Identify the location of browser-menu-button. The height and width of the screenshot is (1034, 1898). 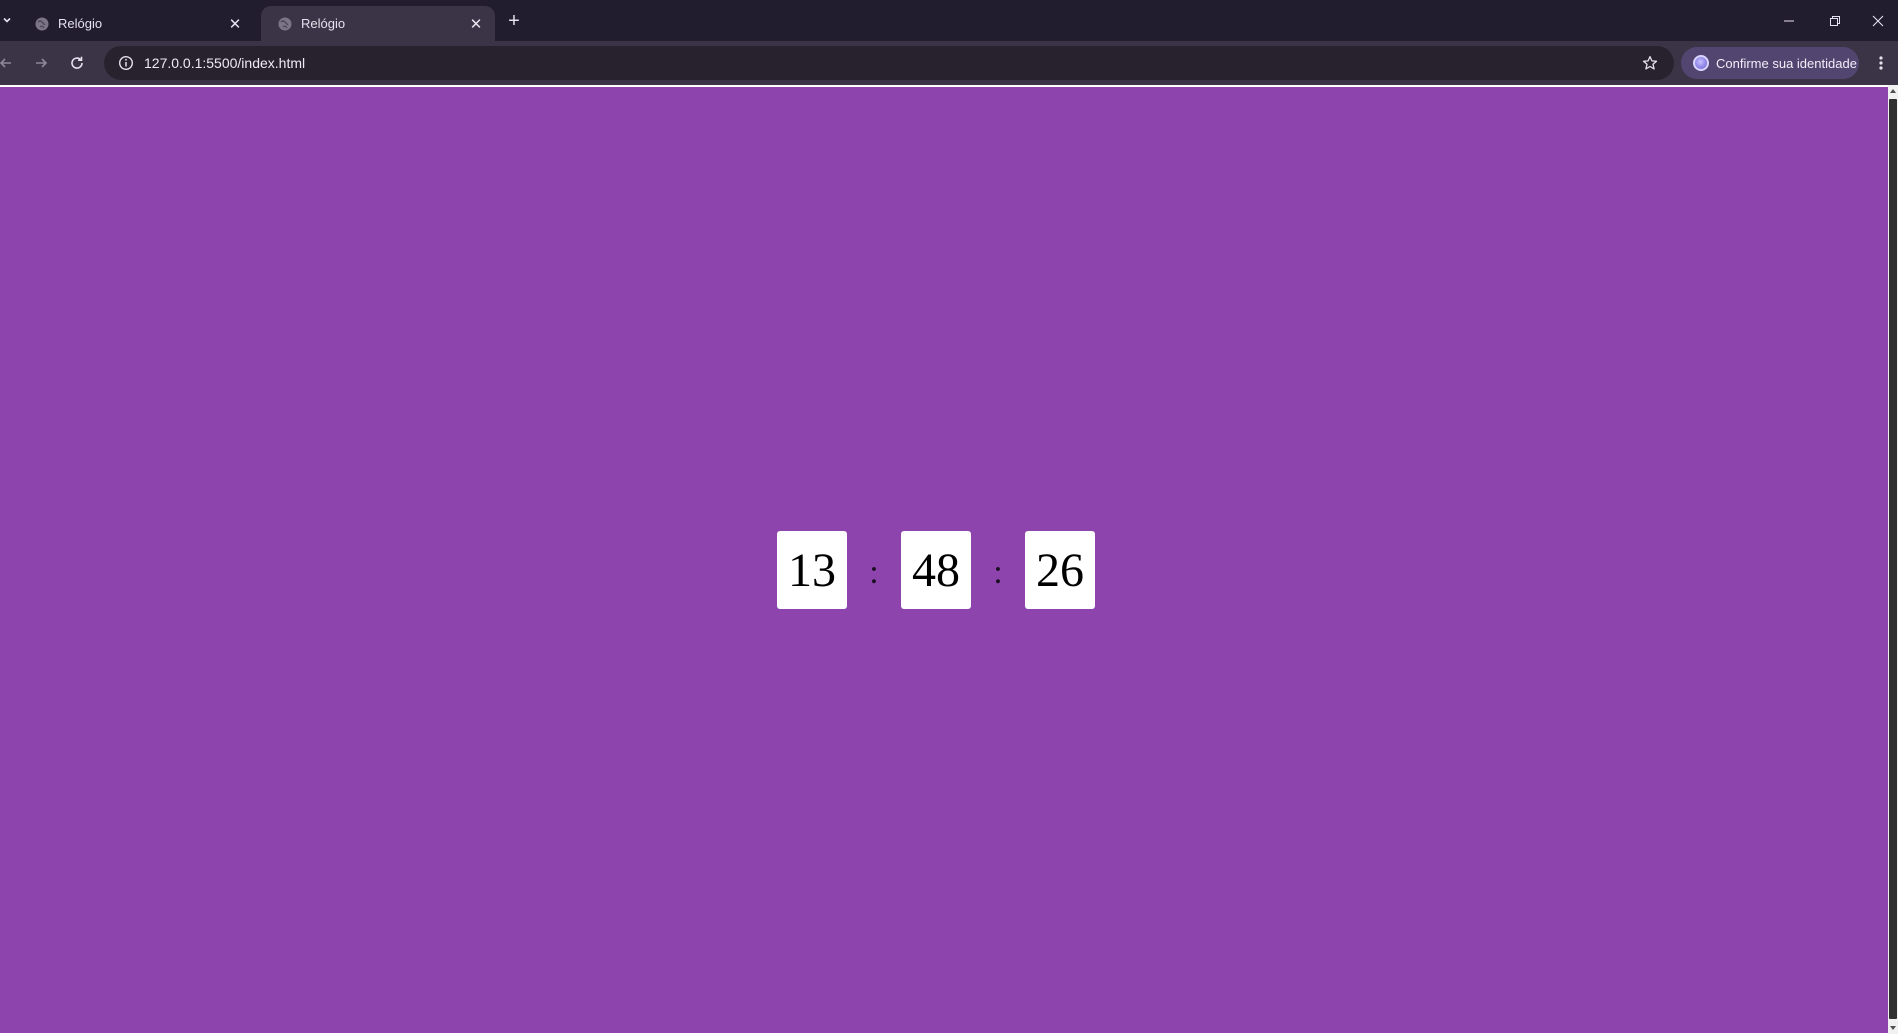
(1881, 63).